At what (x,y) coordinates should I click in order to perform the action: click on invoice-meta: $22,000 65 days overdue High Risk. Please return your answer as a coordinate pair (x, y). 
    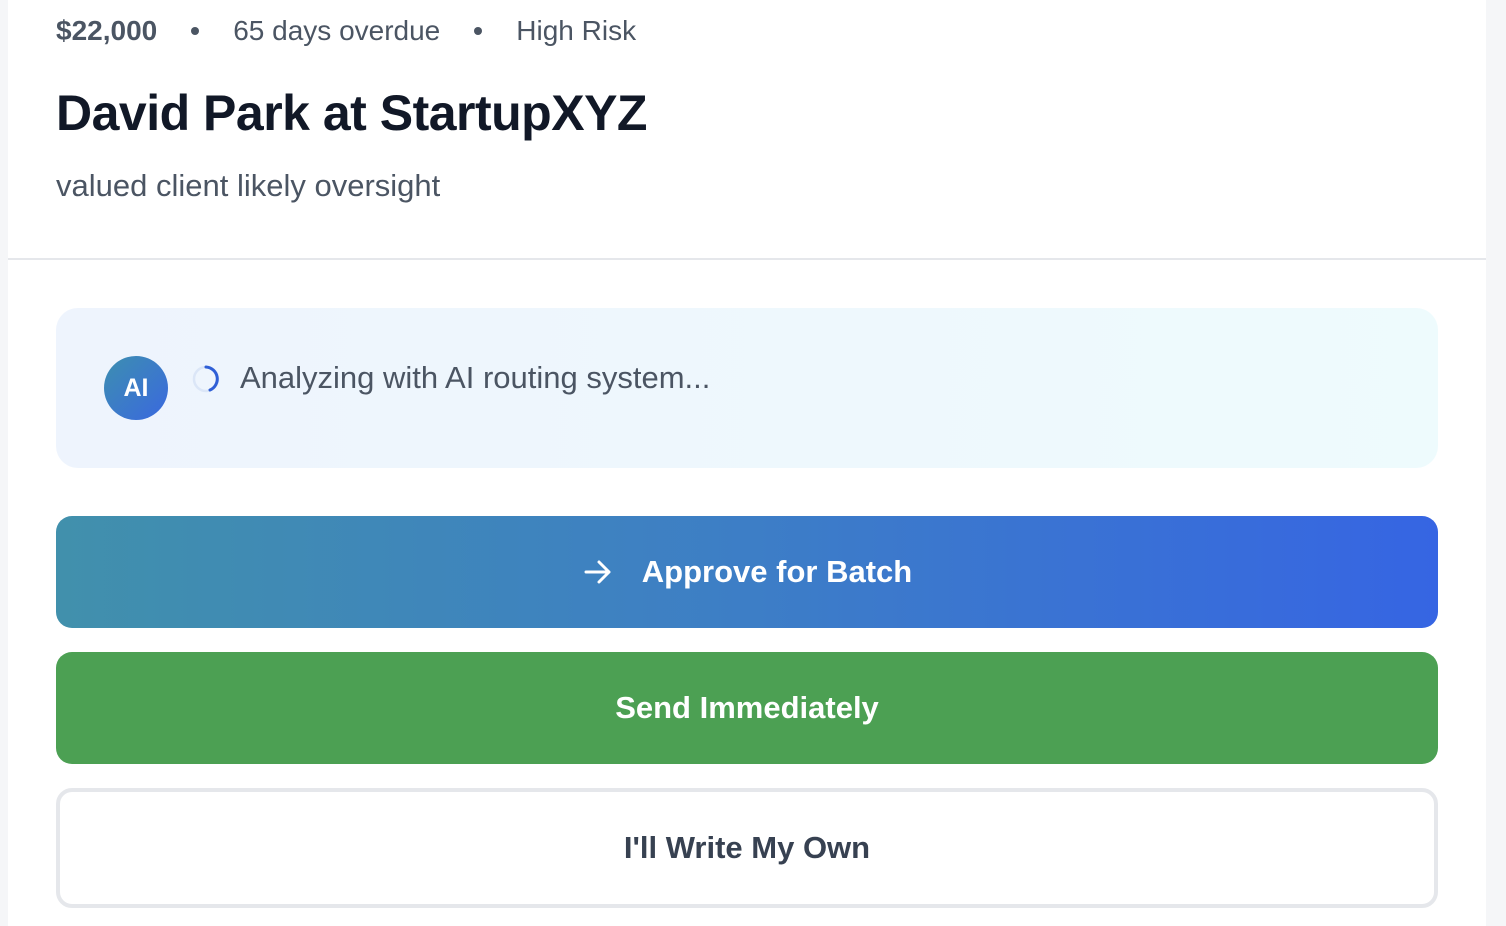
    Looking at the image, I should click on (346, 31).